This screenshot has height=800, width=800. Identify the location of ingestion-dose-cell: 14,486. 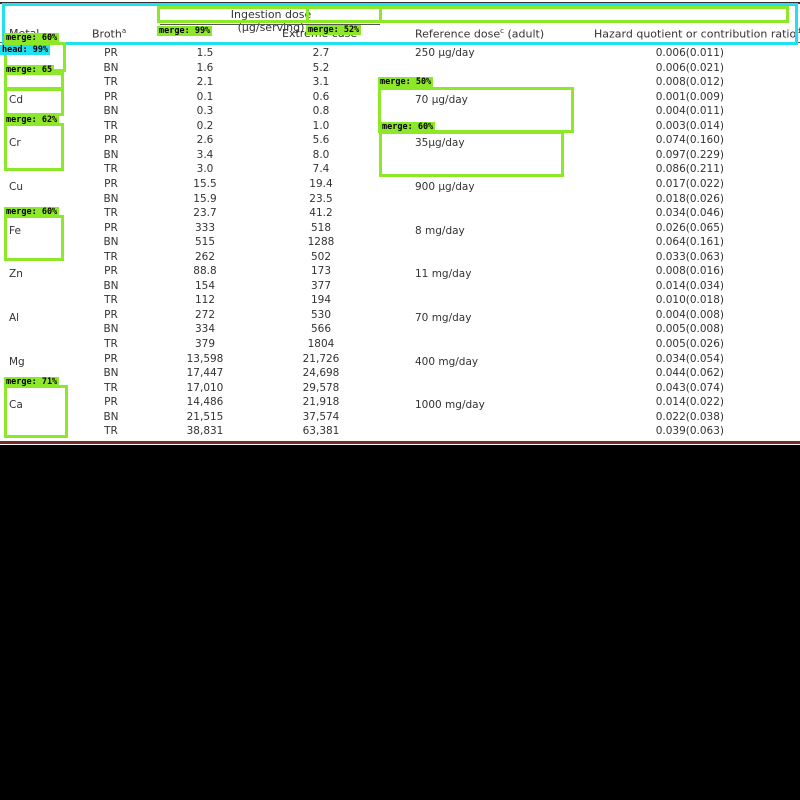
(205, 402).